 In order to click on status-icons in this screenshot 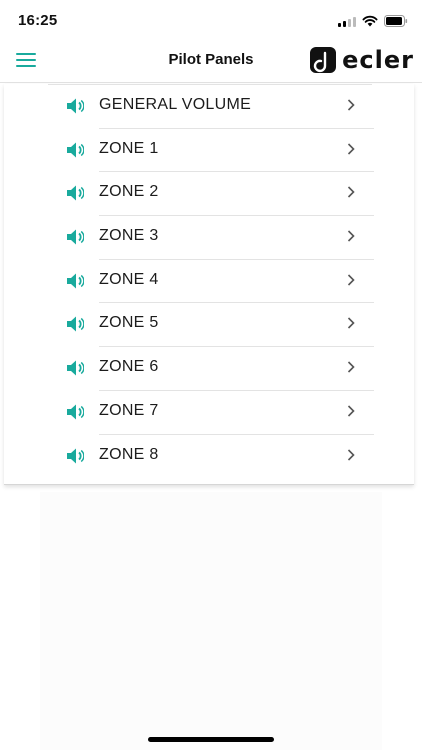, I will do `click(373, 21)`.